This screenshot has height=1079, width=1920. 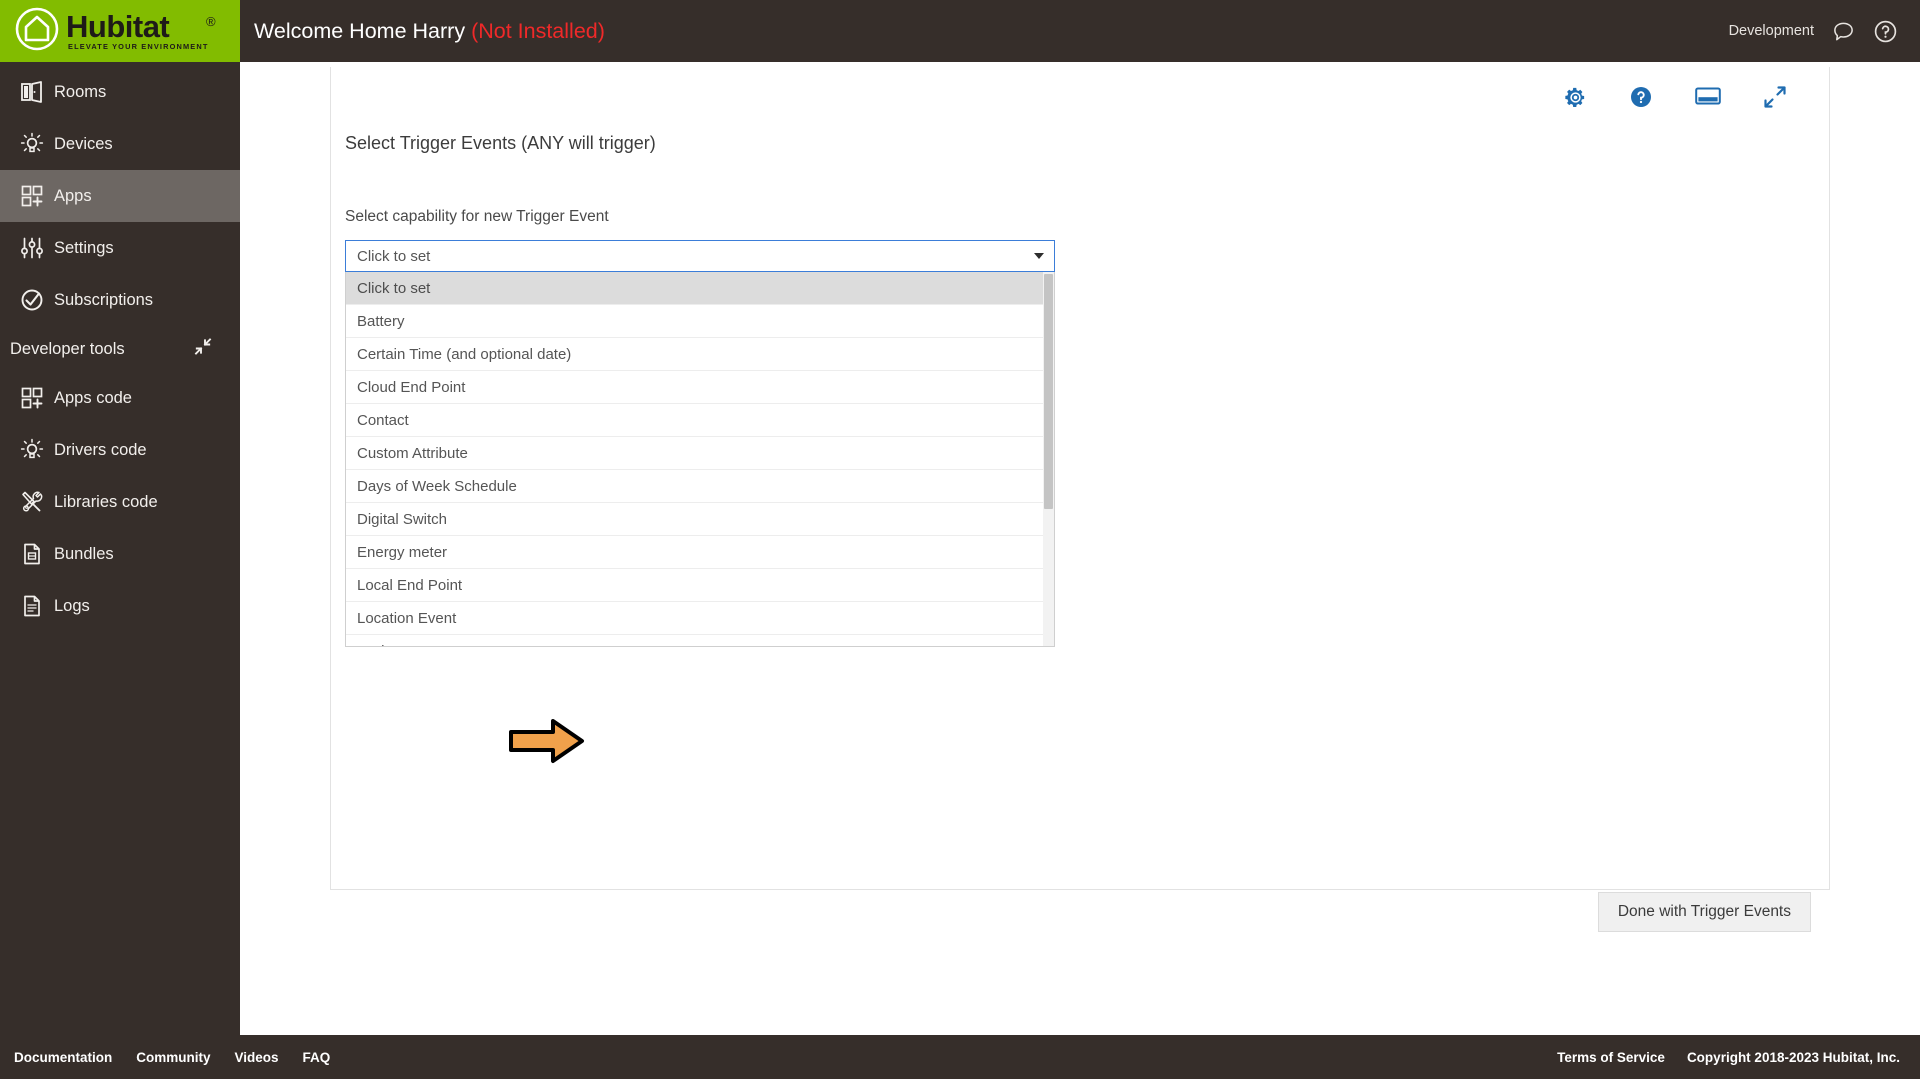 I want to click on done-button-label: Done with Trigger Events, so click(x=1704, y=911).